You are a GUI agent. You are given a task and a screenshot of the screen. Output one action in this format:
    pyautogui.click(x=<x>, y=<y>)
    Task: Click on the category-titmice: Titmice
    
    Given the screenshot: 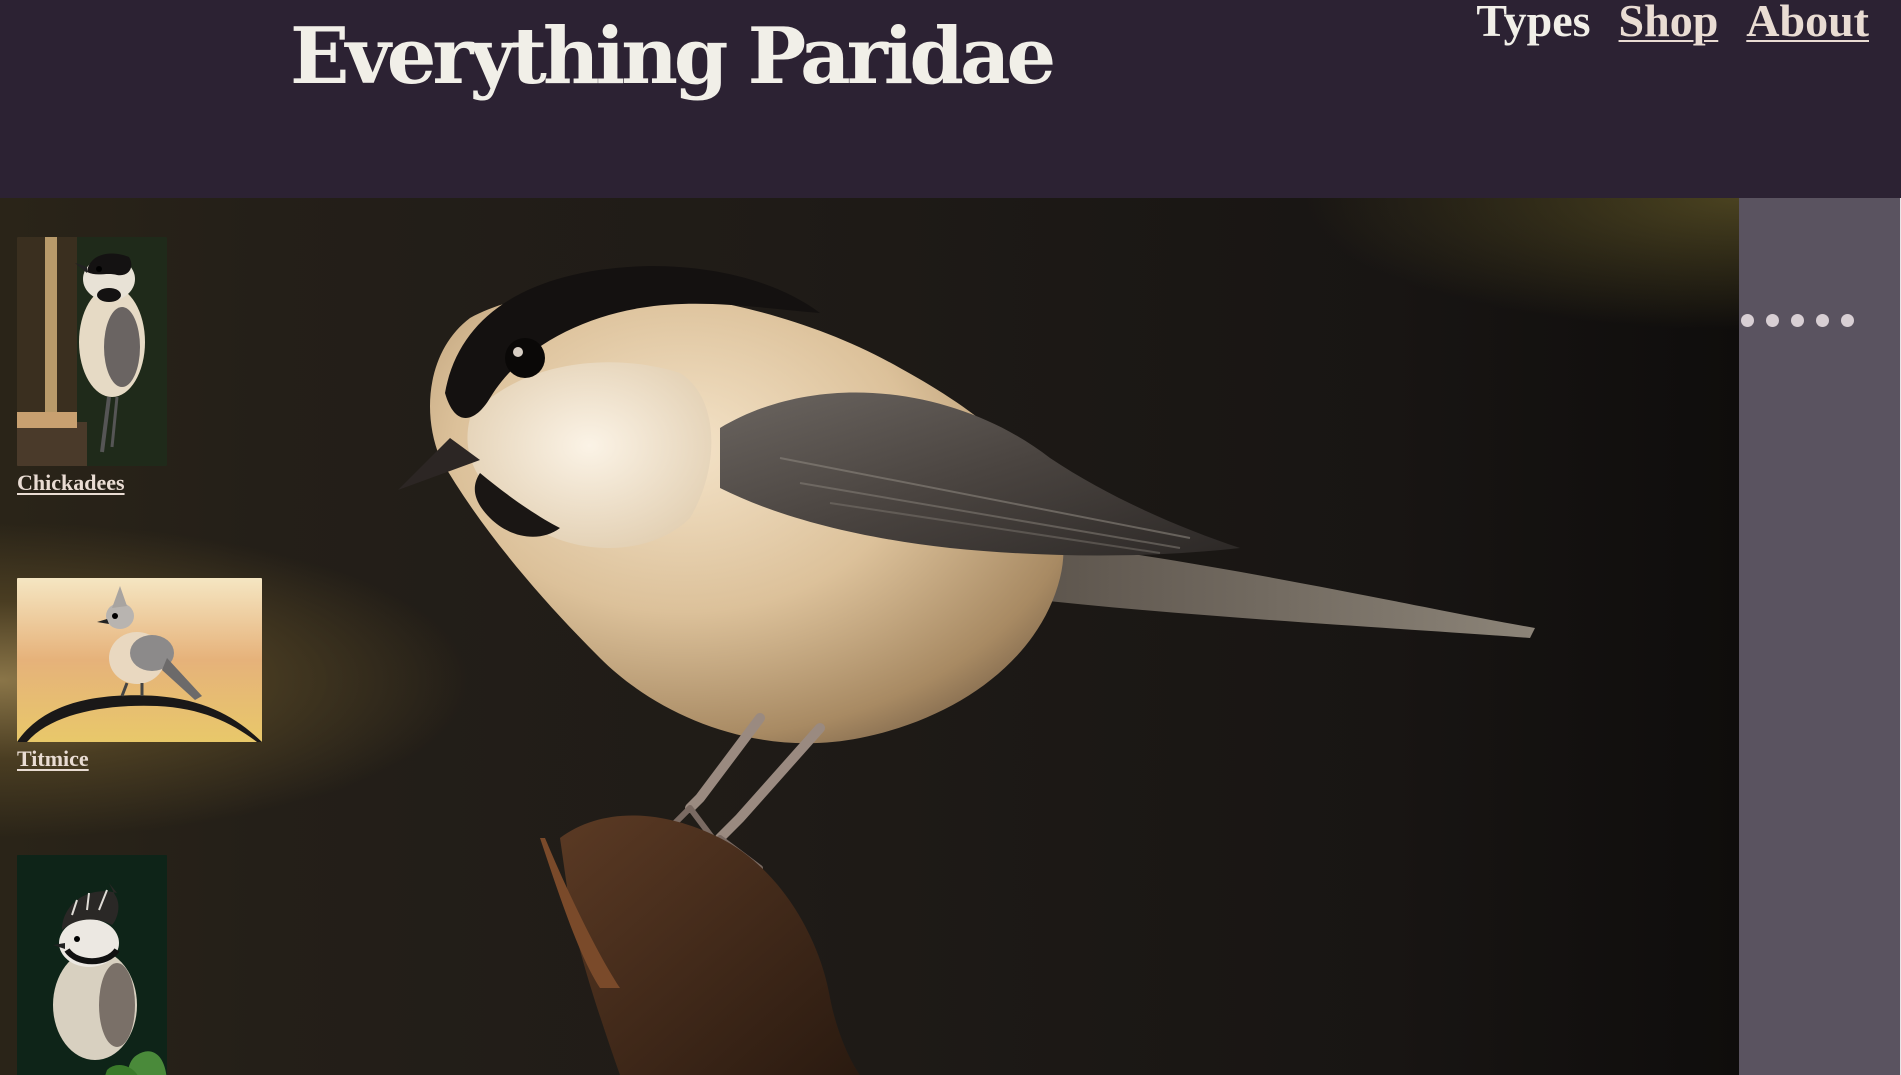 What is the action you would take?
    pyautogui.click(x=139, y=675)
    